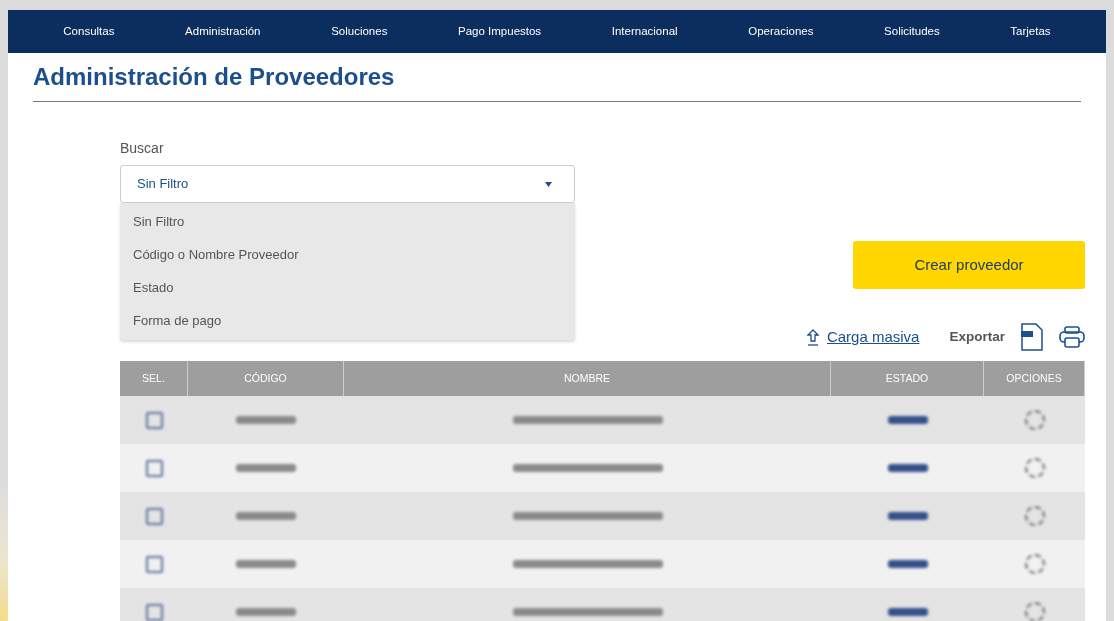 The image size is (1114, 621). Describe the element at coordinates (347, 184) in the screenshot. I see `filter-select: Sin Filtro` at that location.